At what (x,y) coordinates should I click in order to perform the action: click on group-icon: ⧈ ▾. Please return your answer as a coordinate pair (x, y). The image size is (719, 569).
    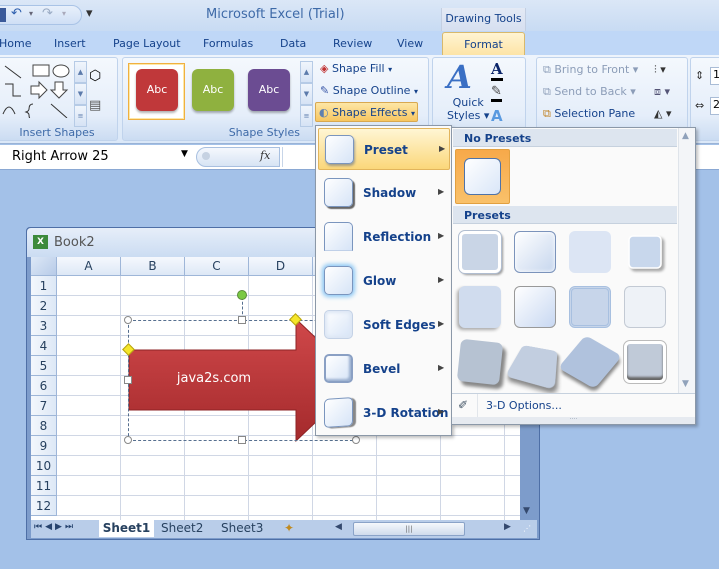
    Looking at the image, I should click on (662, 92).